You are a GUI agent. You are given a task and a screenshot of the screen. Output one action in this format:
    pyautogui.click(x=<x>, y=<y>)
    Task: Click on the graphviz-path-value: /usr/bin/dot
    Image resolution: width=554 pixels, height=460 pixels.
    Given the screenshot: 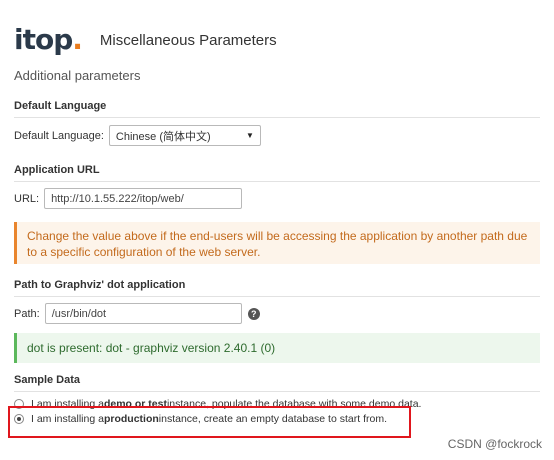 What is the action you would take?
    pyautogui.click(x=79, y=313)
    